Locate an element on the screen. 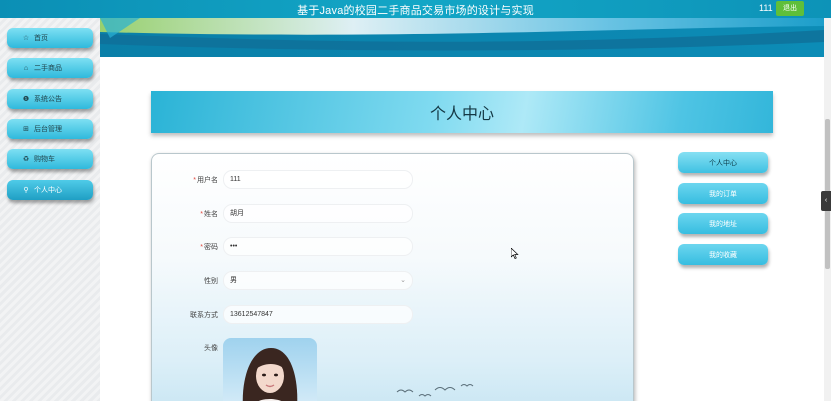 The width and height of the screenshot is (831, 401). menu-profile-button: 个人中心 is located at coordinates (723, 162).